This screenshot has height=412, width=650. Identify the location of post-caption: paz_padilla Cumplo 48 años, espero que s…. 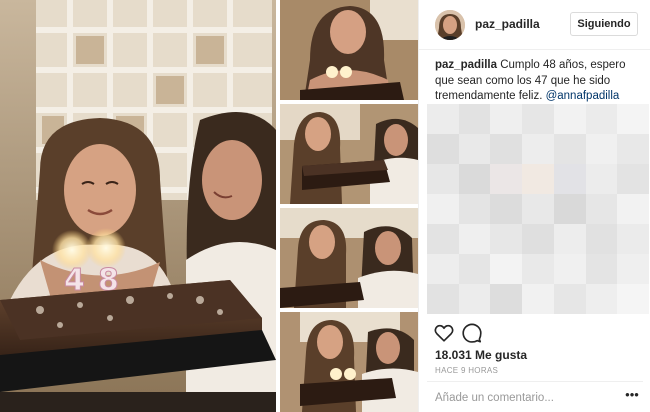
(540, 81).